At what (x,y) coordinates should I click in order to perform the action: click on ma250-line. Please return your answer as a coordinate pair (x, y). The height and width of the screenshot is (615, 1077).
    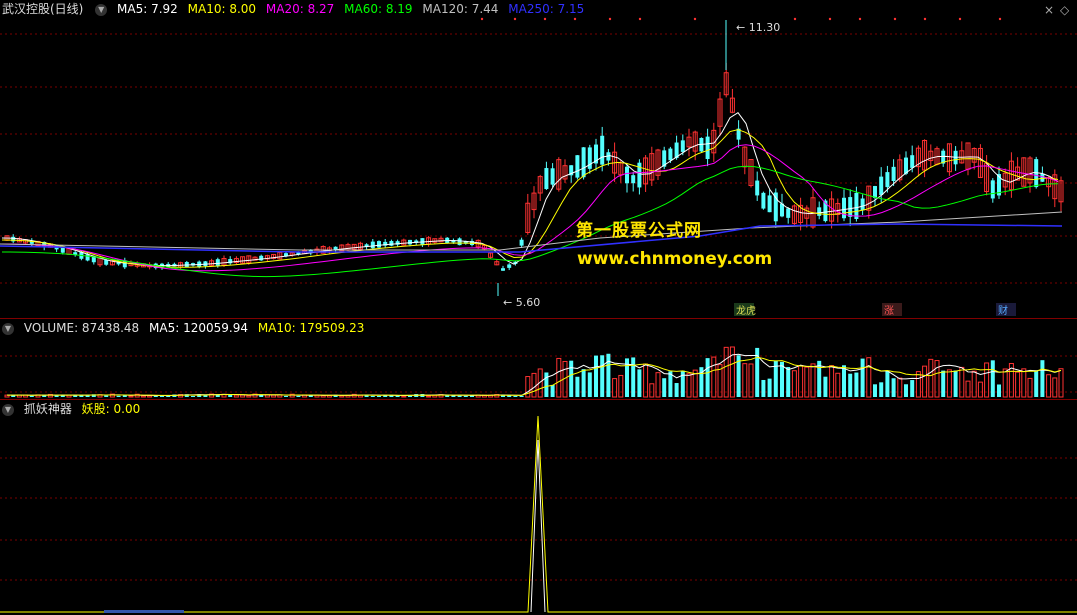
    Looking at the image, I should click on (531, 238).